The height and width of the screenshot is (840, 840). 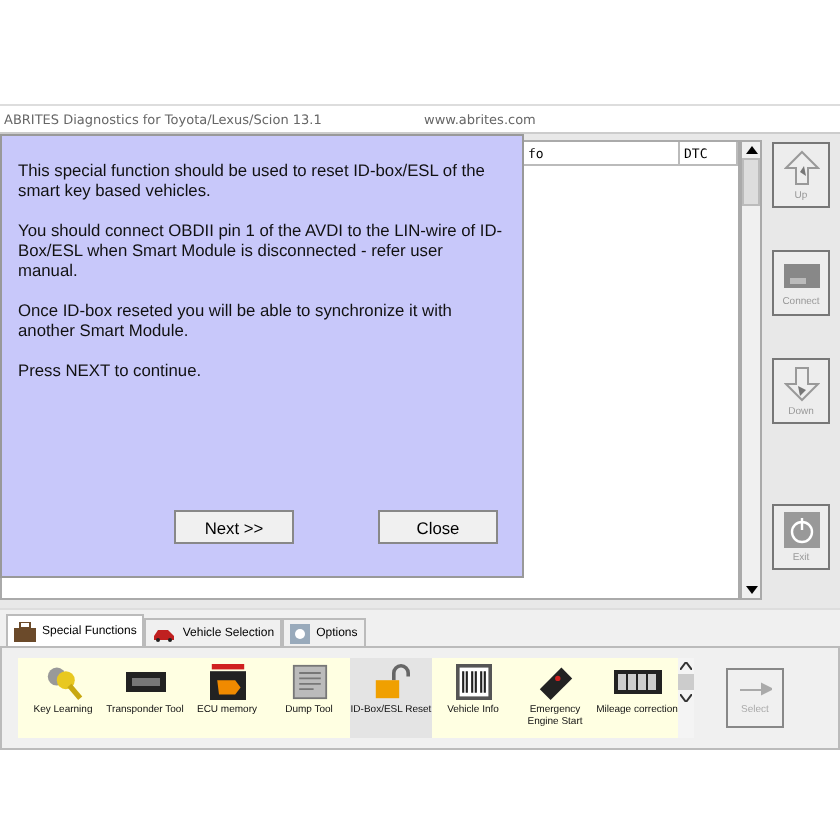 What do you see at coordinates (309, 682) in the screenshot?
I see `document-icon` at bounding box center [309, 682].